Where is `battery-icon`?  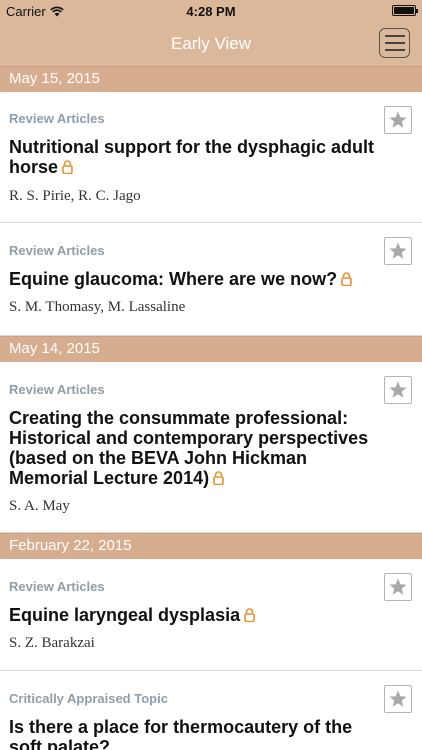
battery-icon is located at coordinates (405, 10).